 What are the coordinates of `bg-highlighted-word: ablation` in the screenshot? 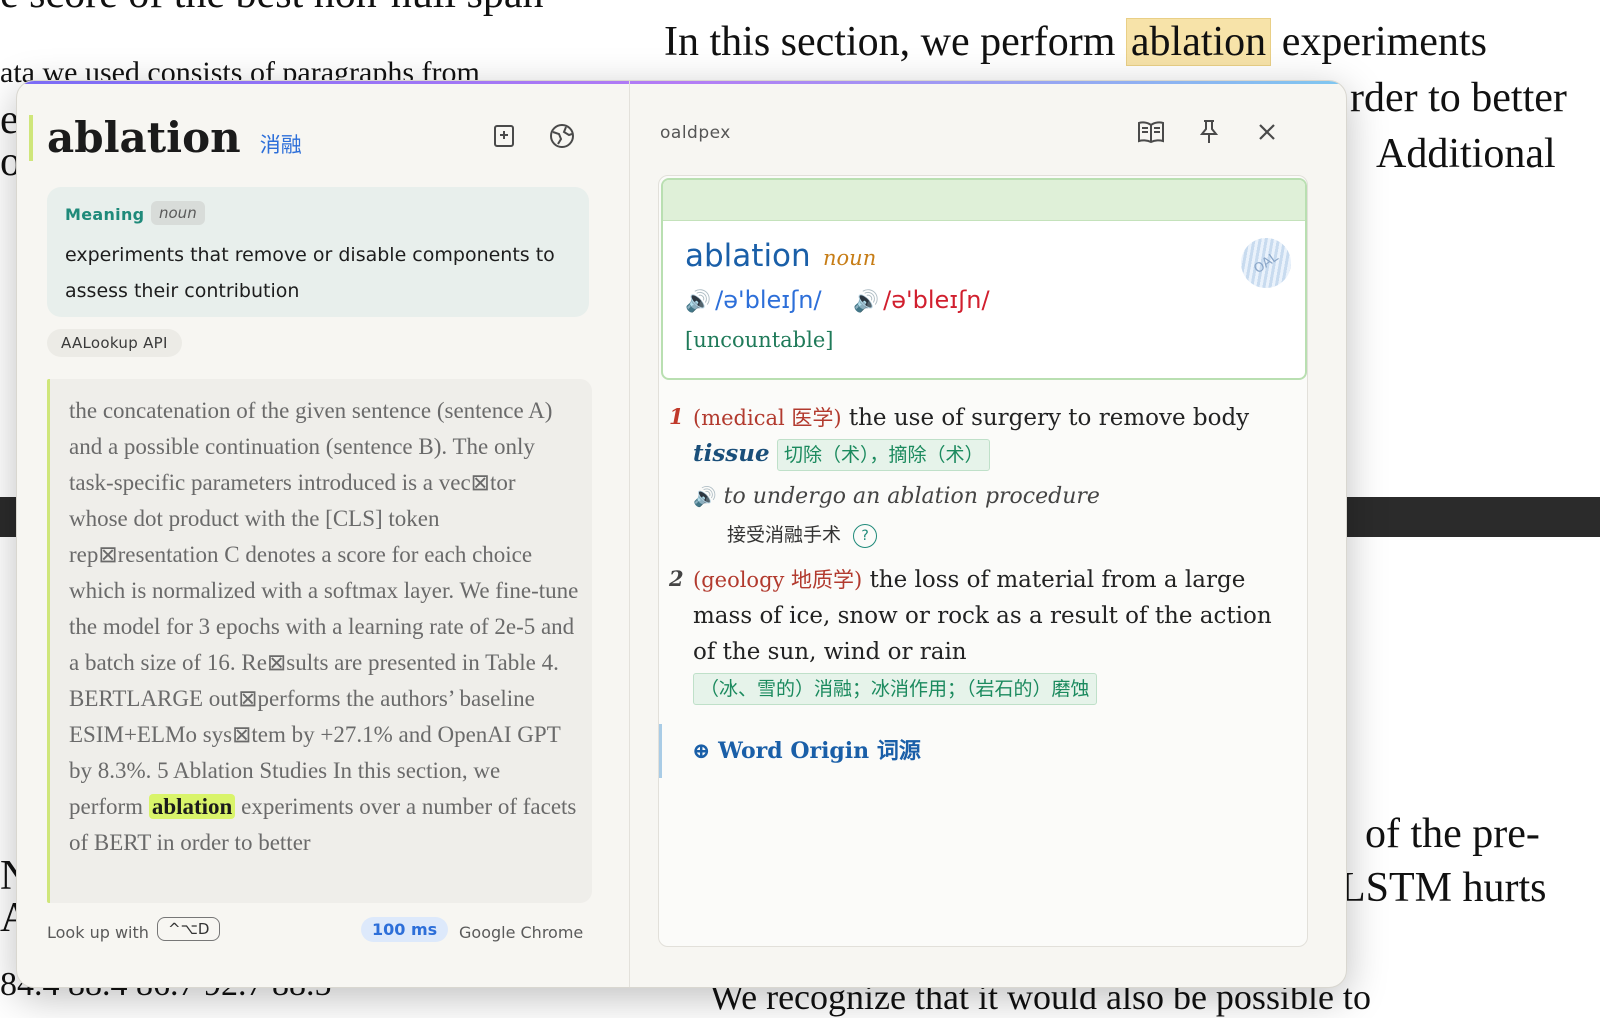 It's located at (1198, 42).